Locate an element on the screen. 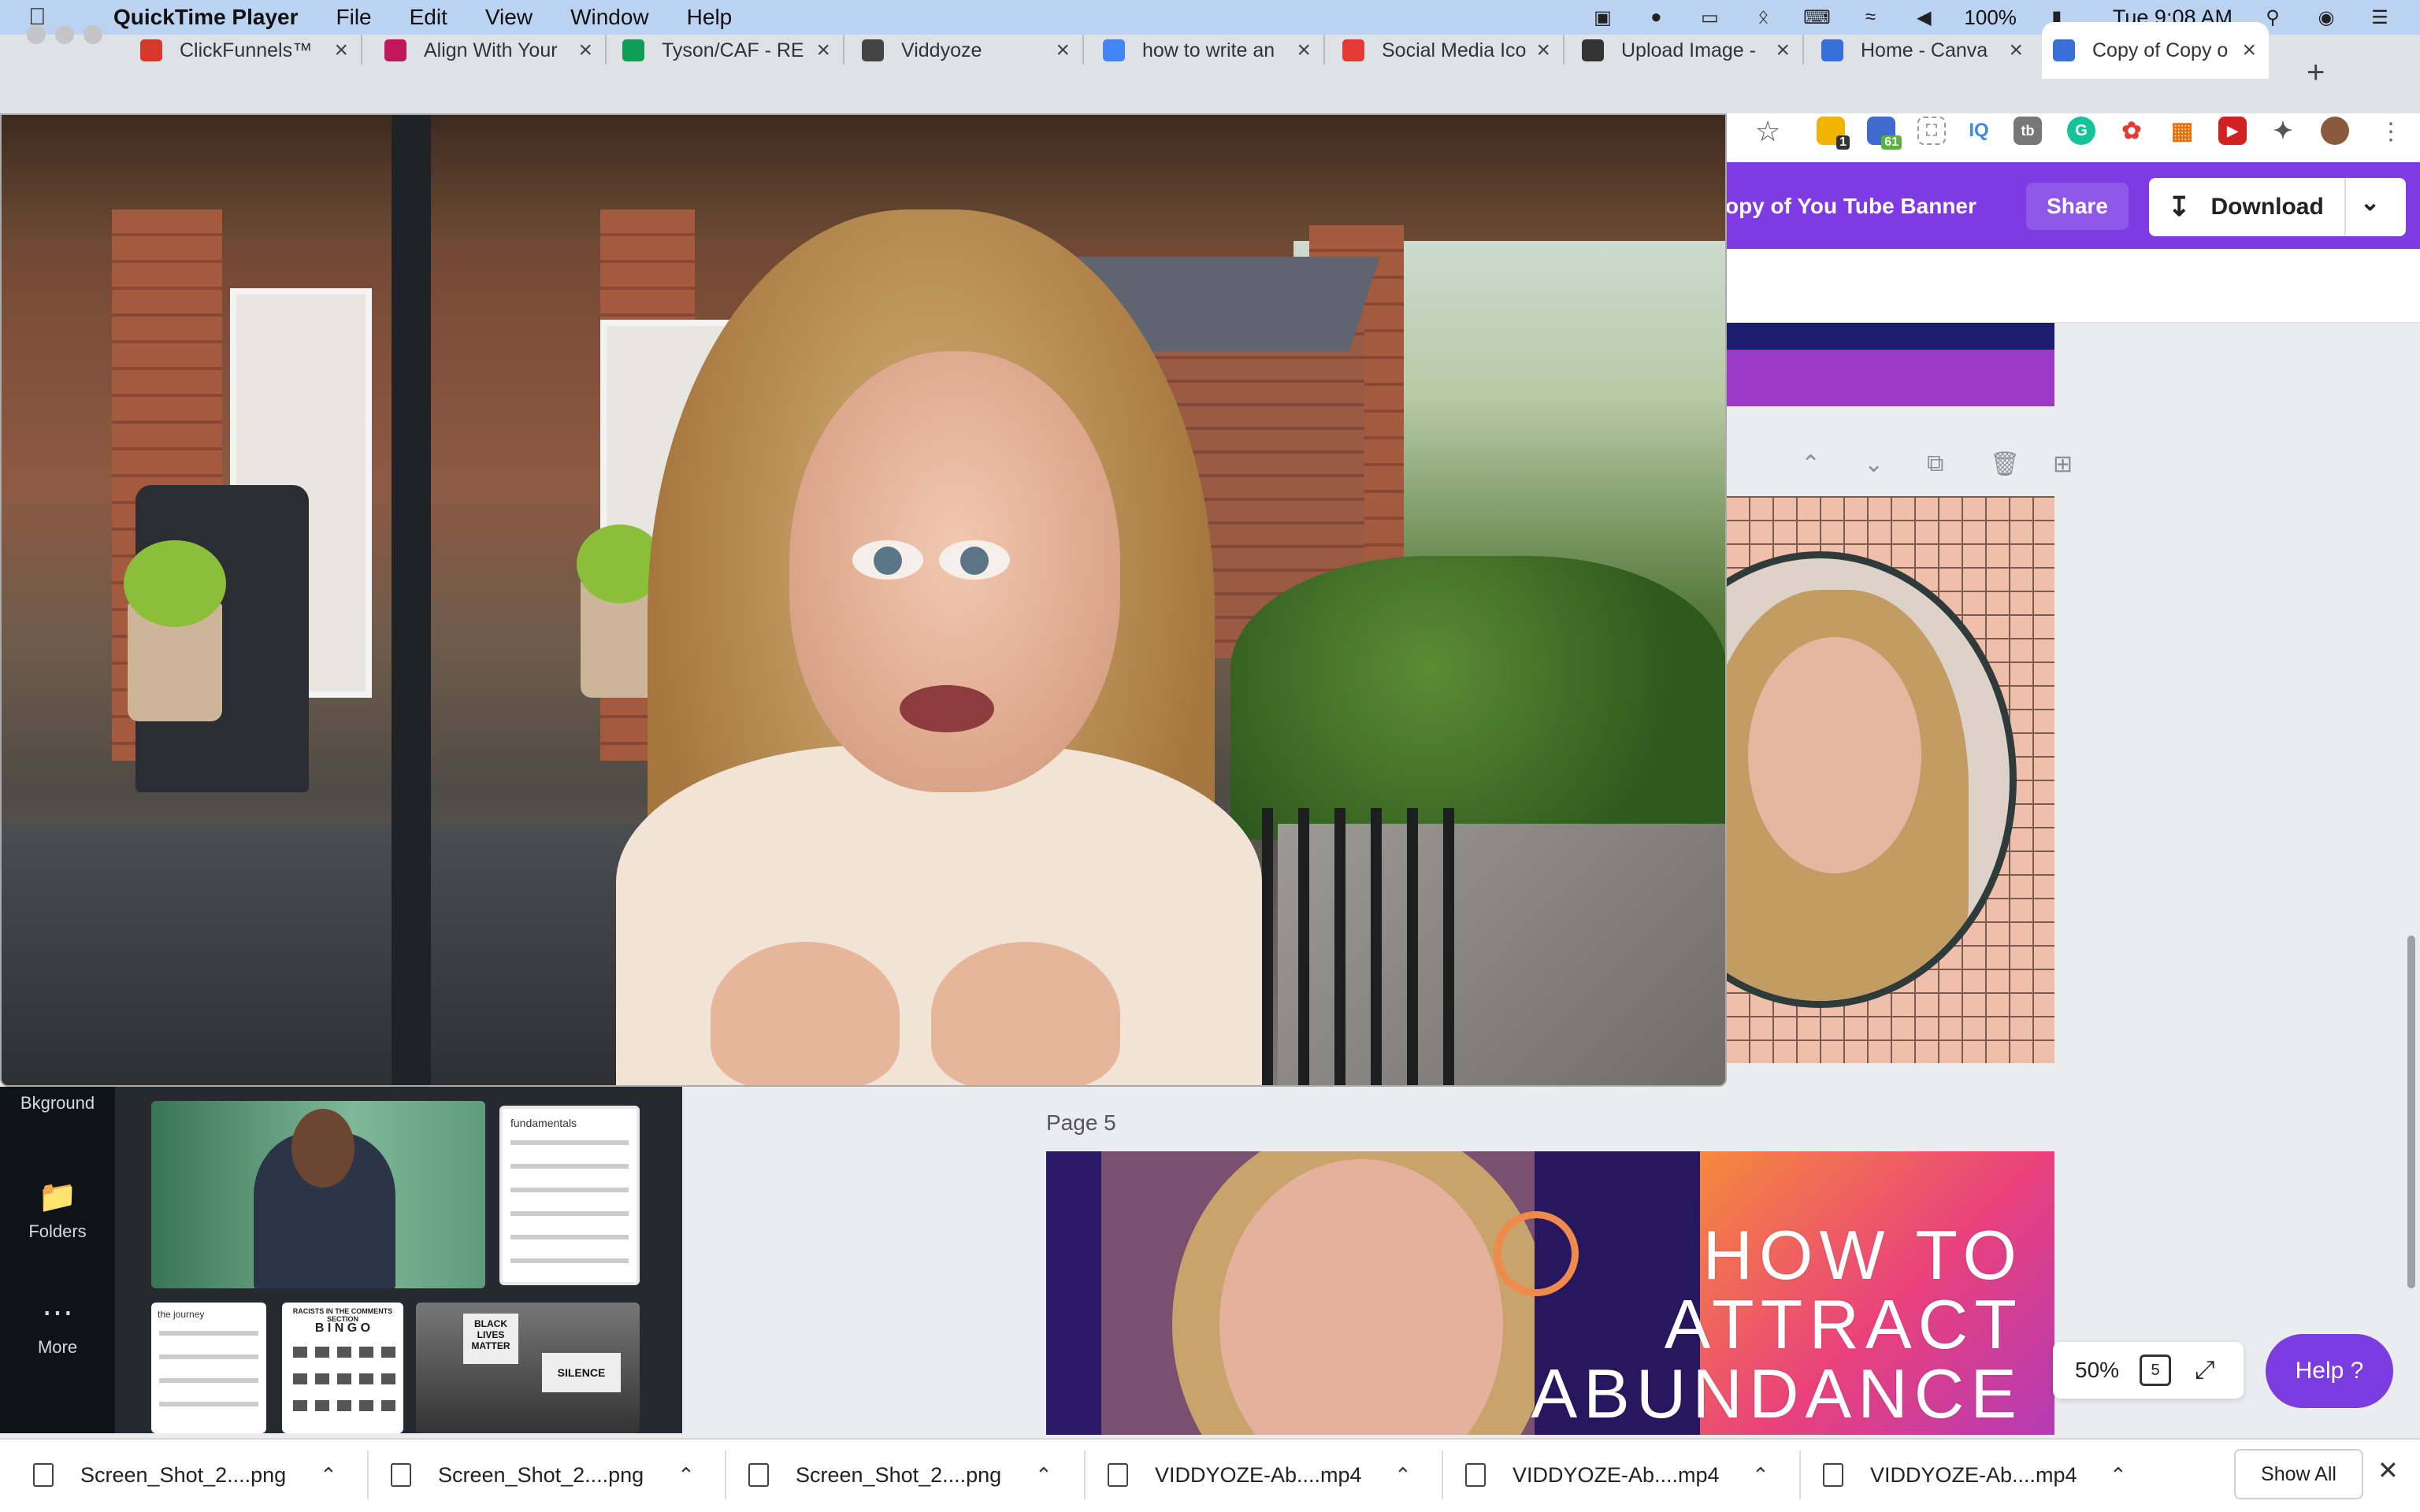 This screenshot has width=2420, height=1512. page-4-design is located at coordinates (1889, 779).